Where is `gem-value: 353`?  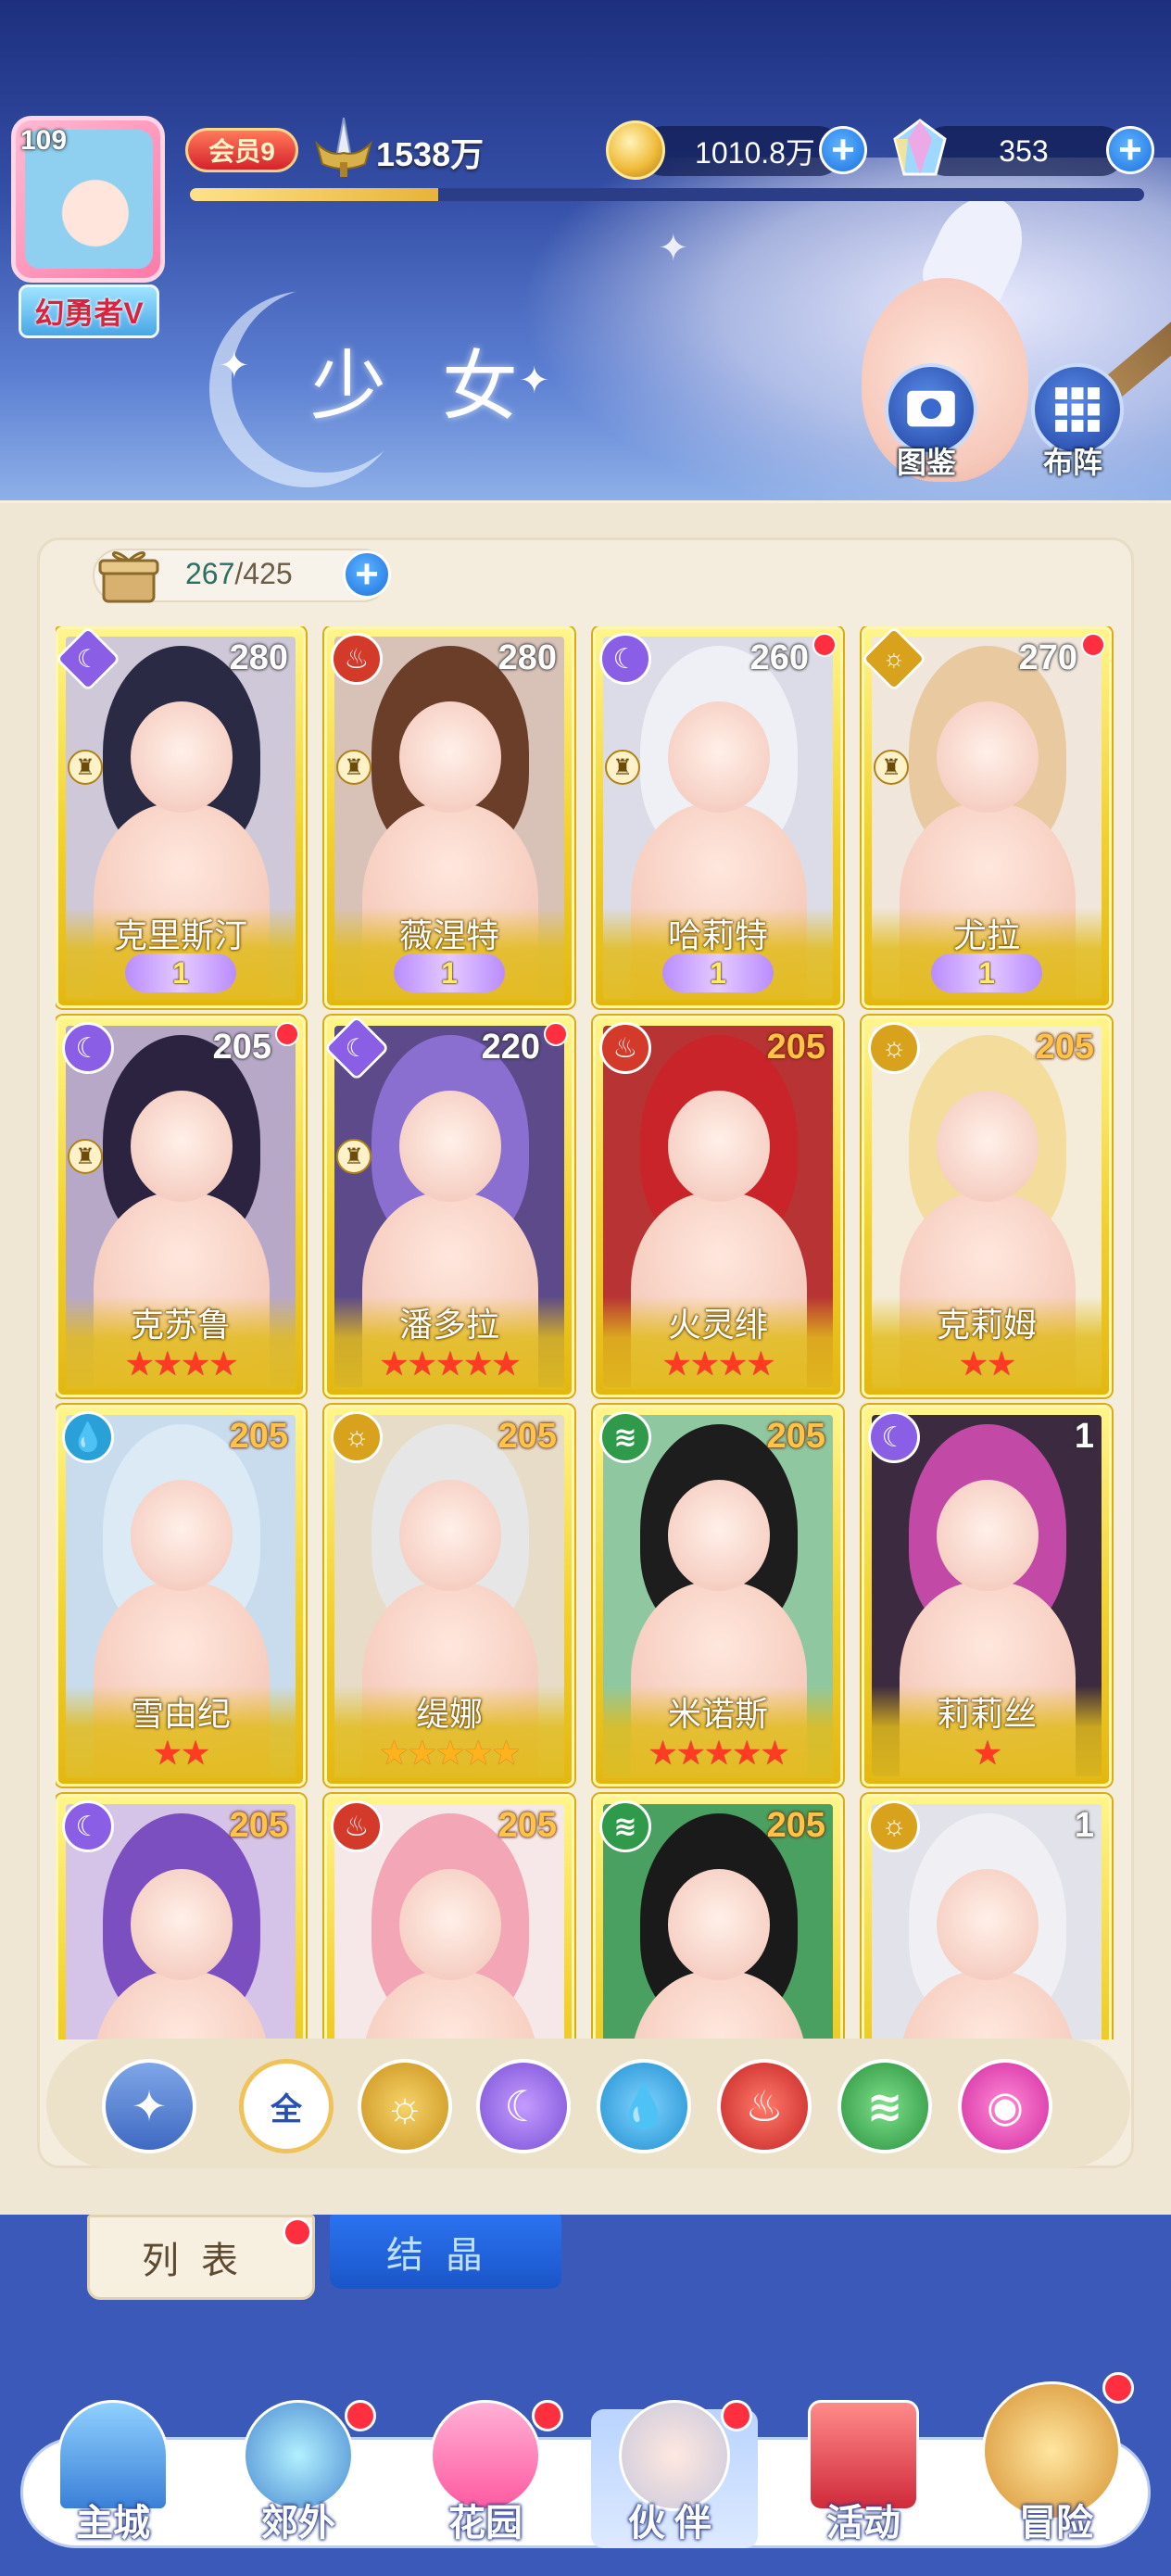 gem-value: 353 is located at coordinates (1024, 150).